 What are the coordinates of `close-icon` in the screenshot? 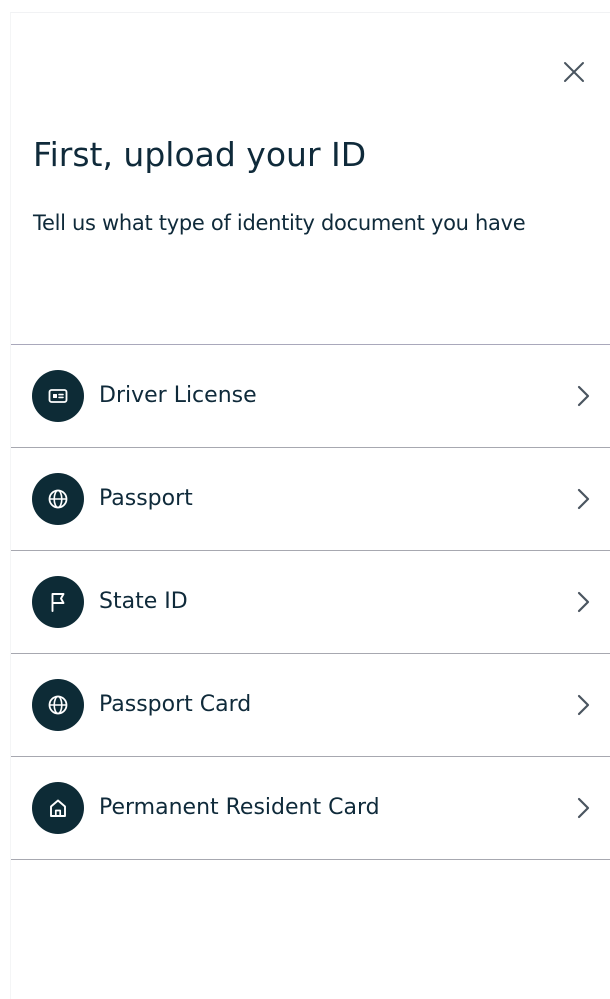 It's located at (574, 72).